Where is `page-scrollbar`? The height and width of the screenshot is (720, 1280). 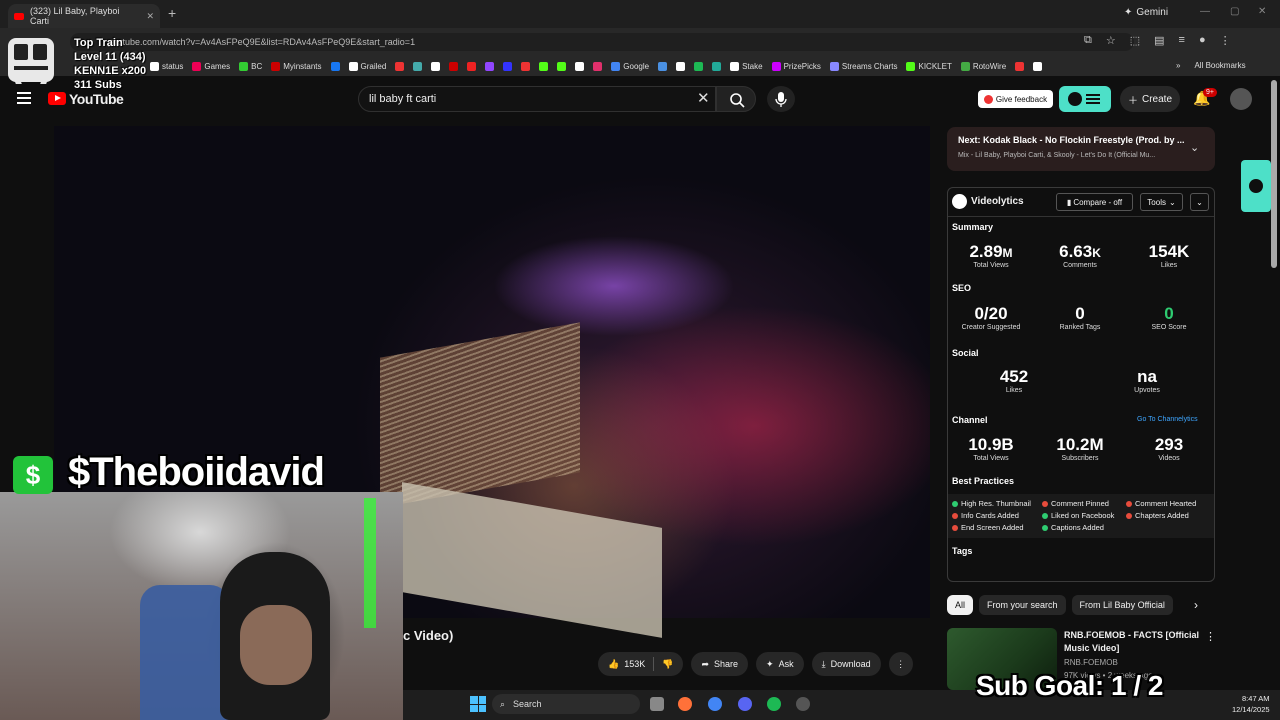 page-scrollbar is located at coordinates (1274, 174).